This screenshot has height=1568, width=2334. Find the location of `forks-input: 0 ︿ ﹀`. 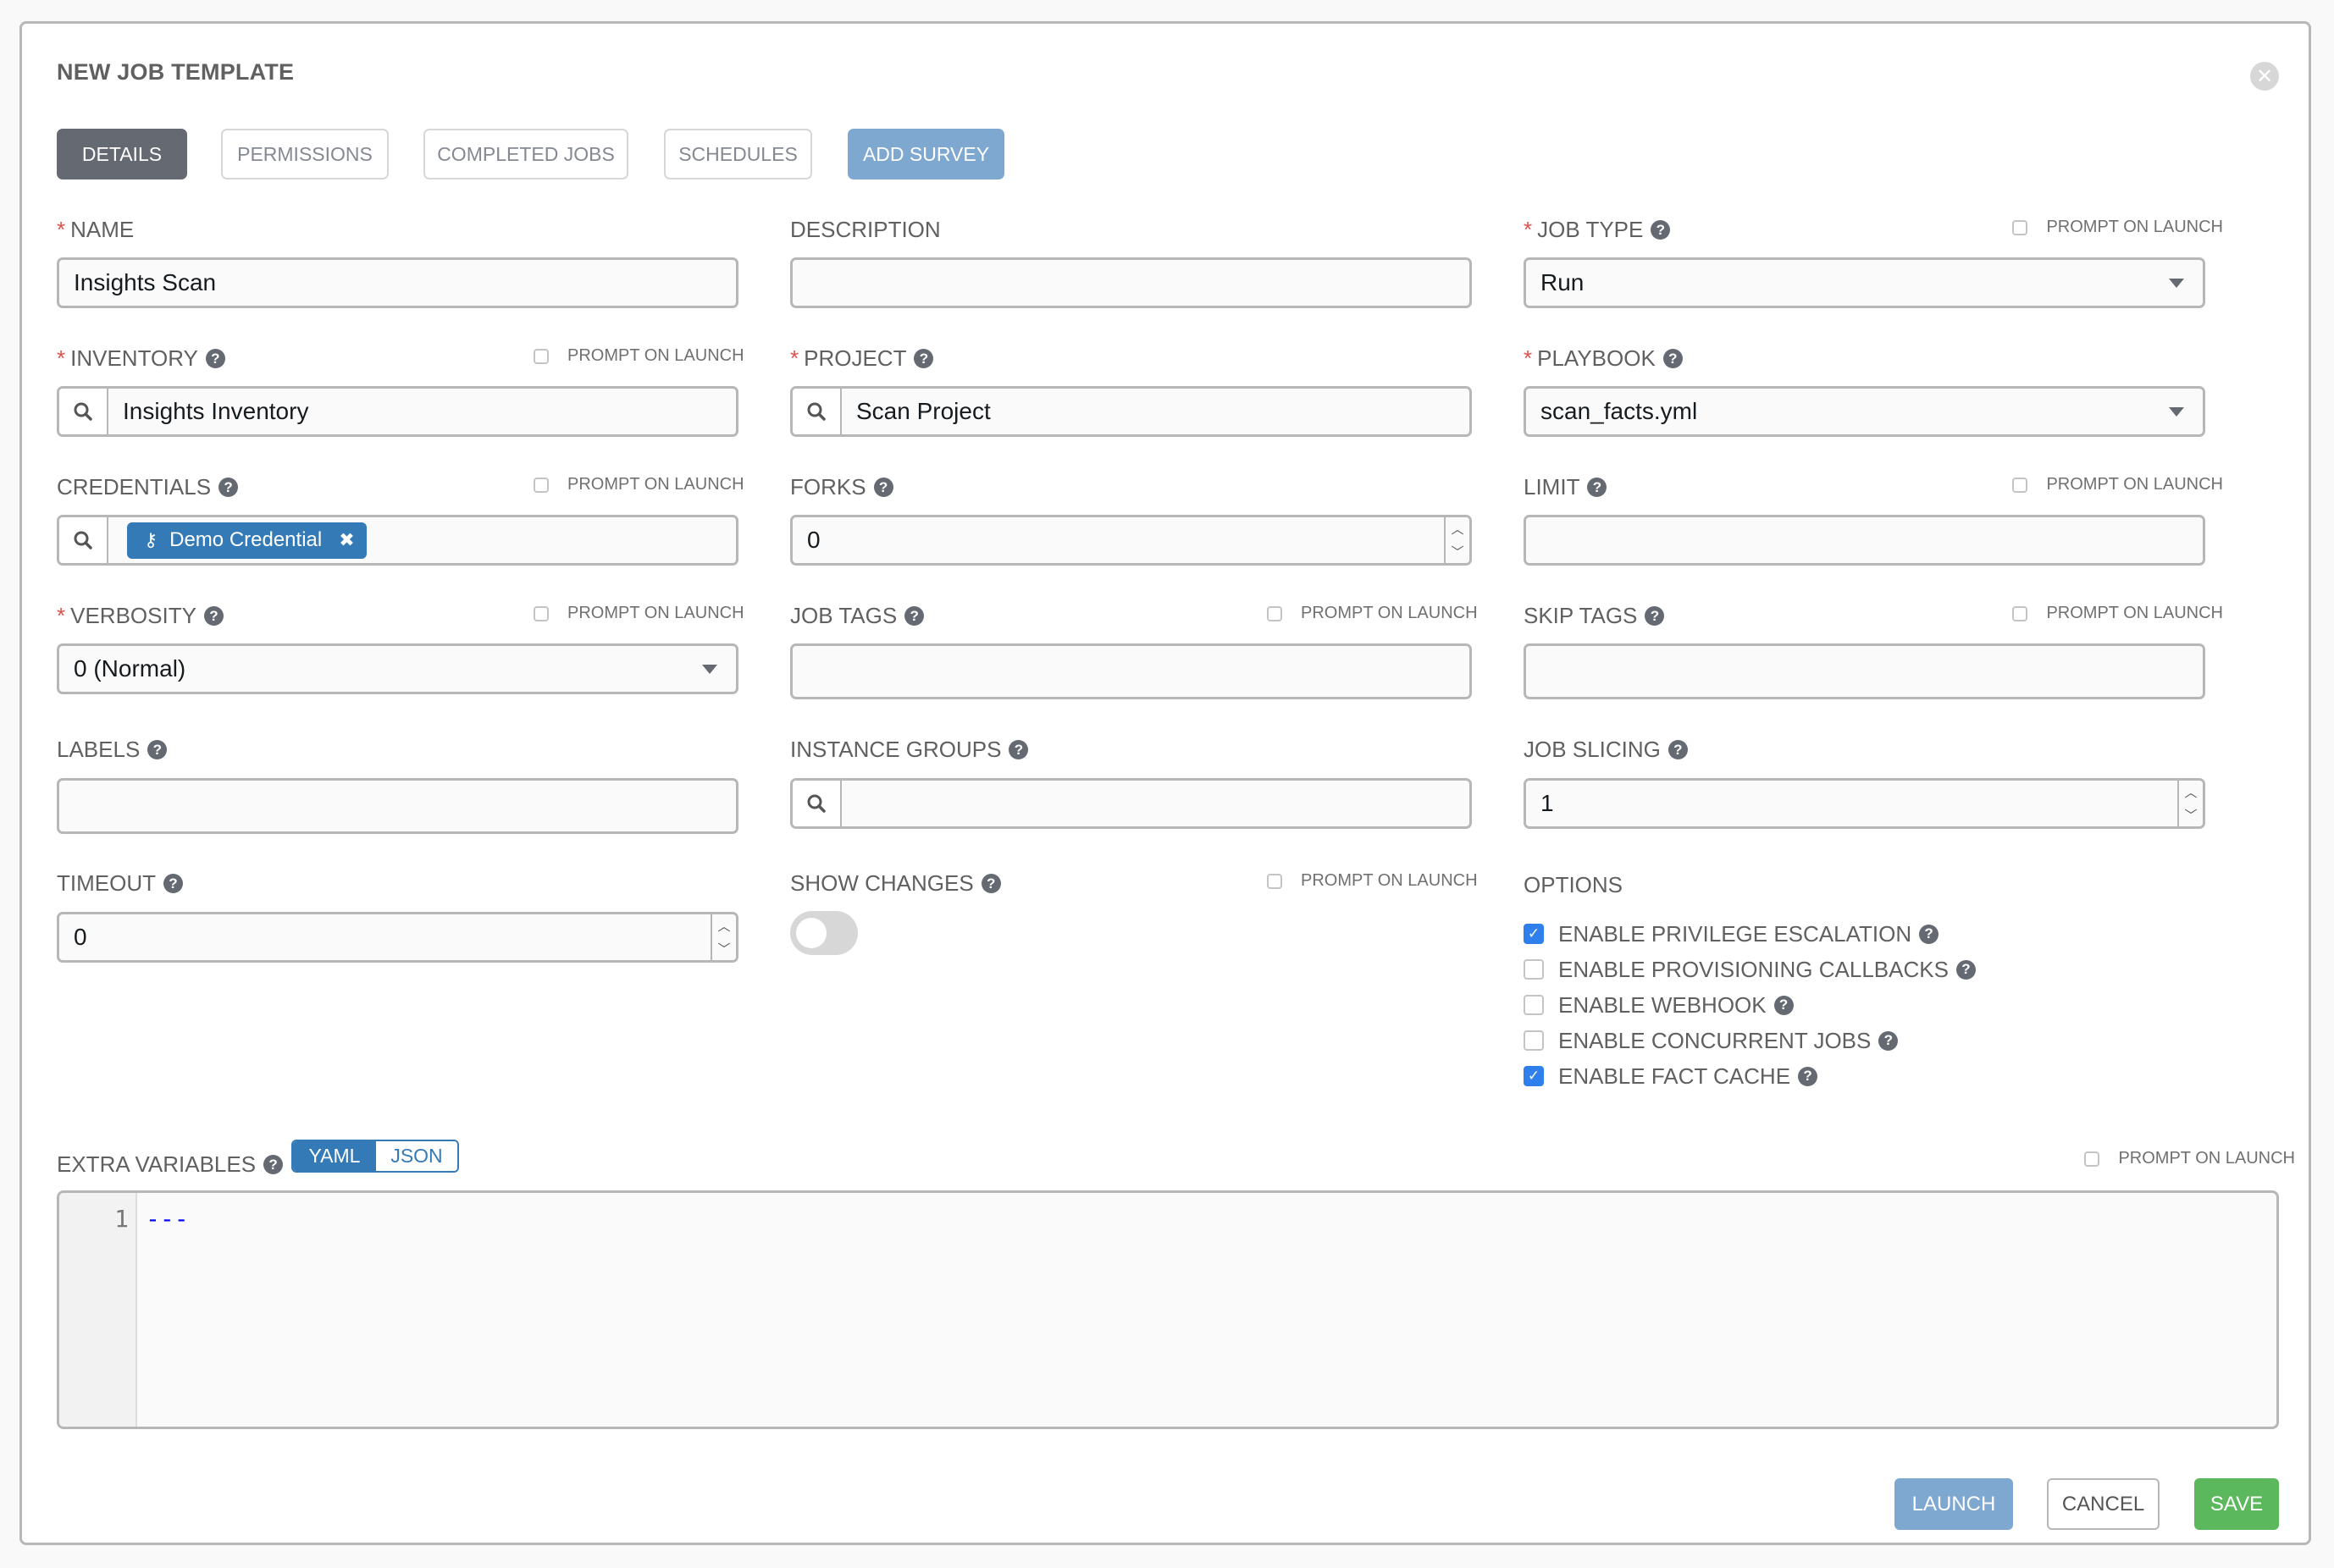

forks-input: 0 ︿ ﹀ is located at coordinates (1131, 540).